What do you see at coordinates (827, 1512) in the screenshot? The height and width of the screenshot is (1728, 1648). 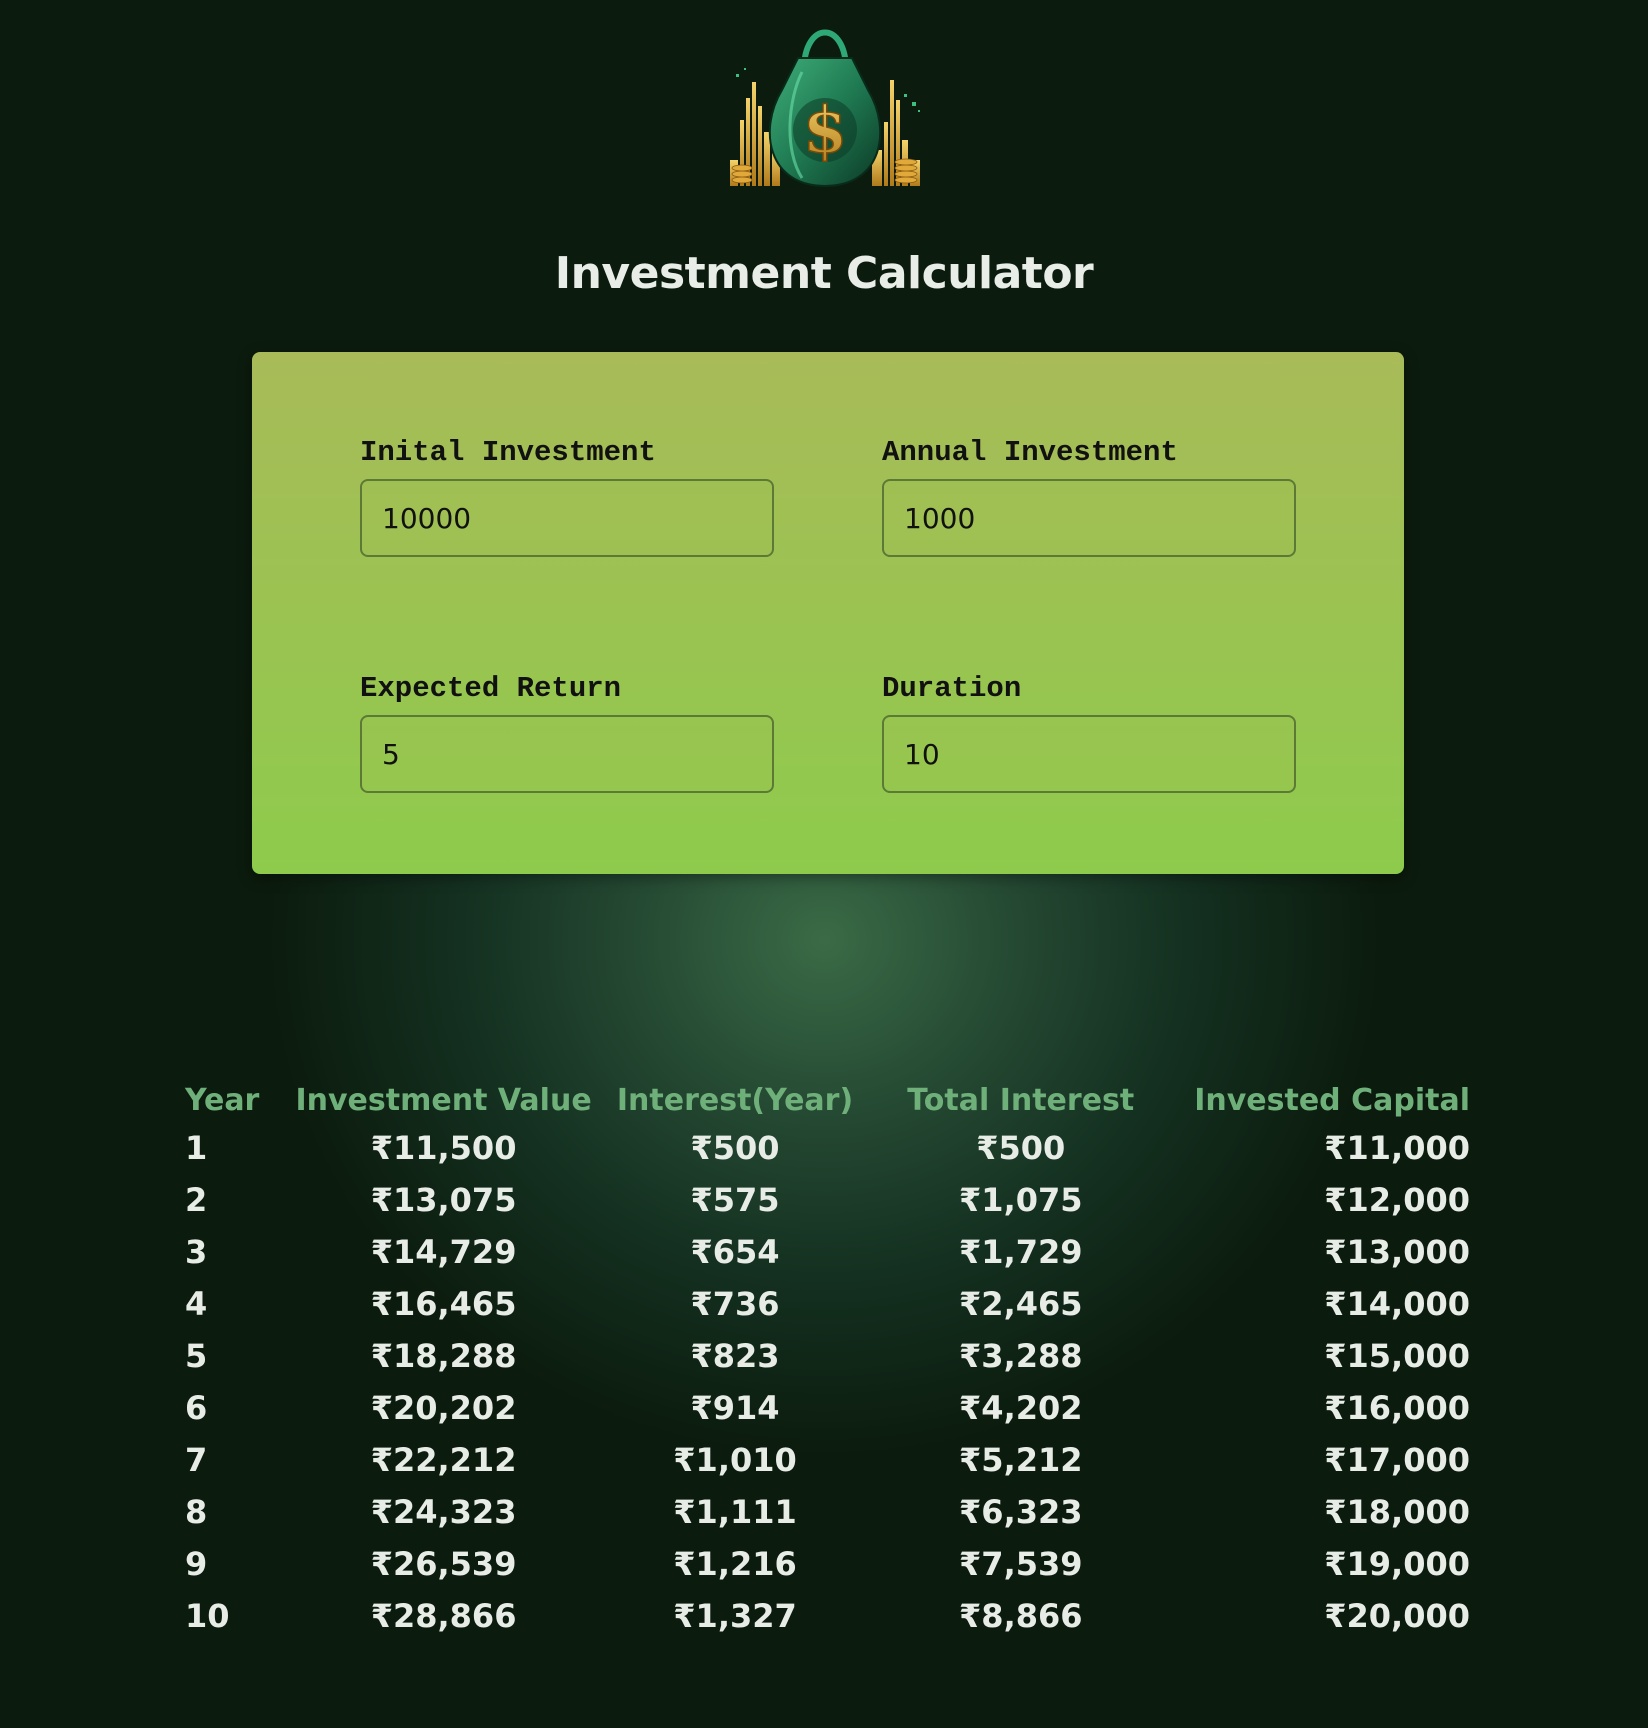 I see `table-row: 8 ₹24,323 ₹1,111 ₹6,323 ₹18,000` at bounding box center [827, 1512].